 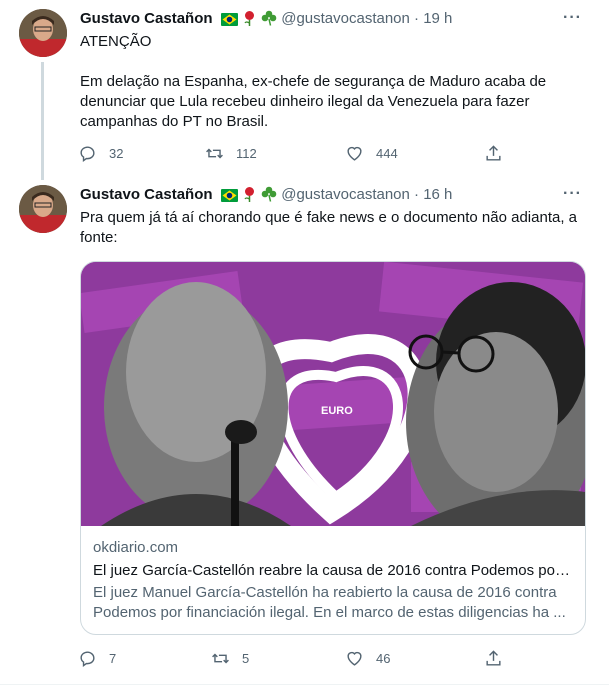 I want to click on like-button: 46, so click(x=367, y=658).